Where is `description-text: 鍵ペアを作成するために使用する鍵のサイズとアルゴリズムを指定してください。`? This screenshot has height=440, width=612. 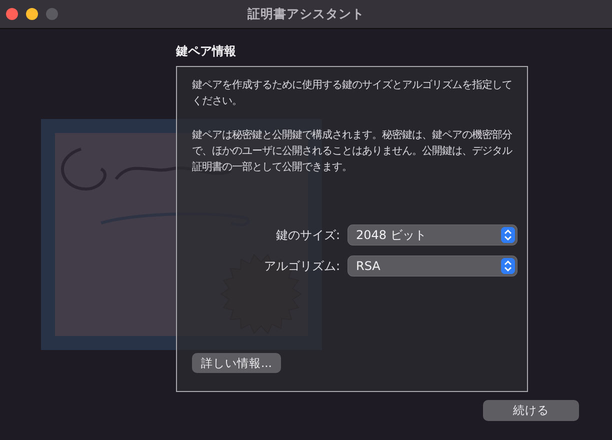 description-text: 鍵ペアを作成するために使用する鍵のサイズとアルゴリズムを指定してください。 is located at coordinates (352, 93).